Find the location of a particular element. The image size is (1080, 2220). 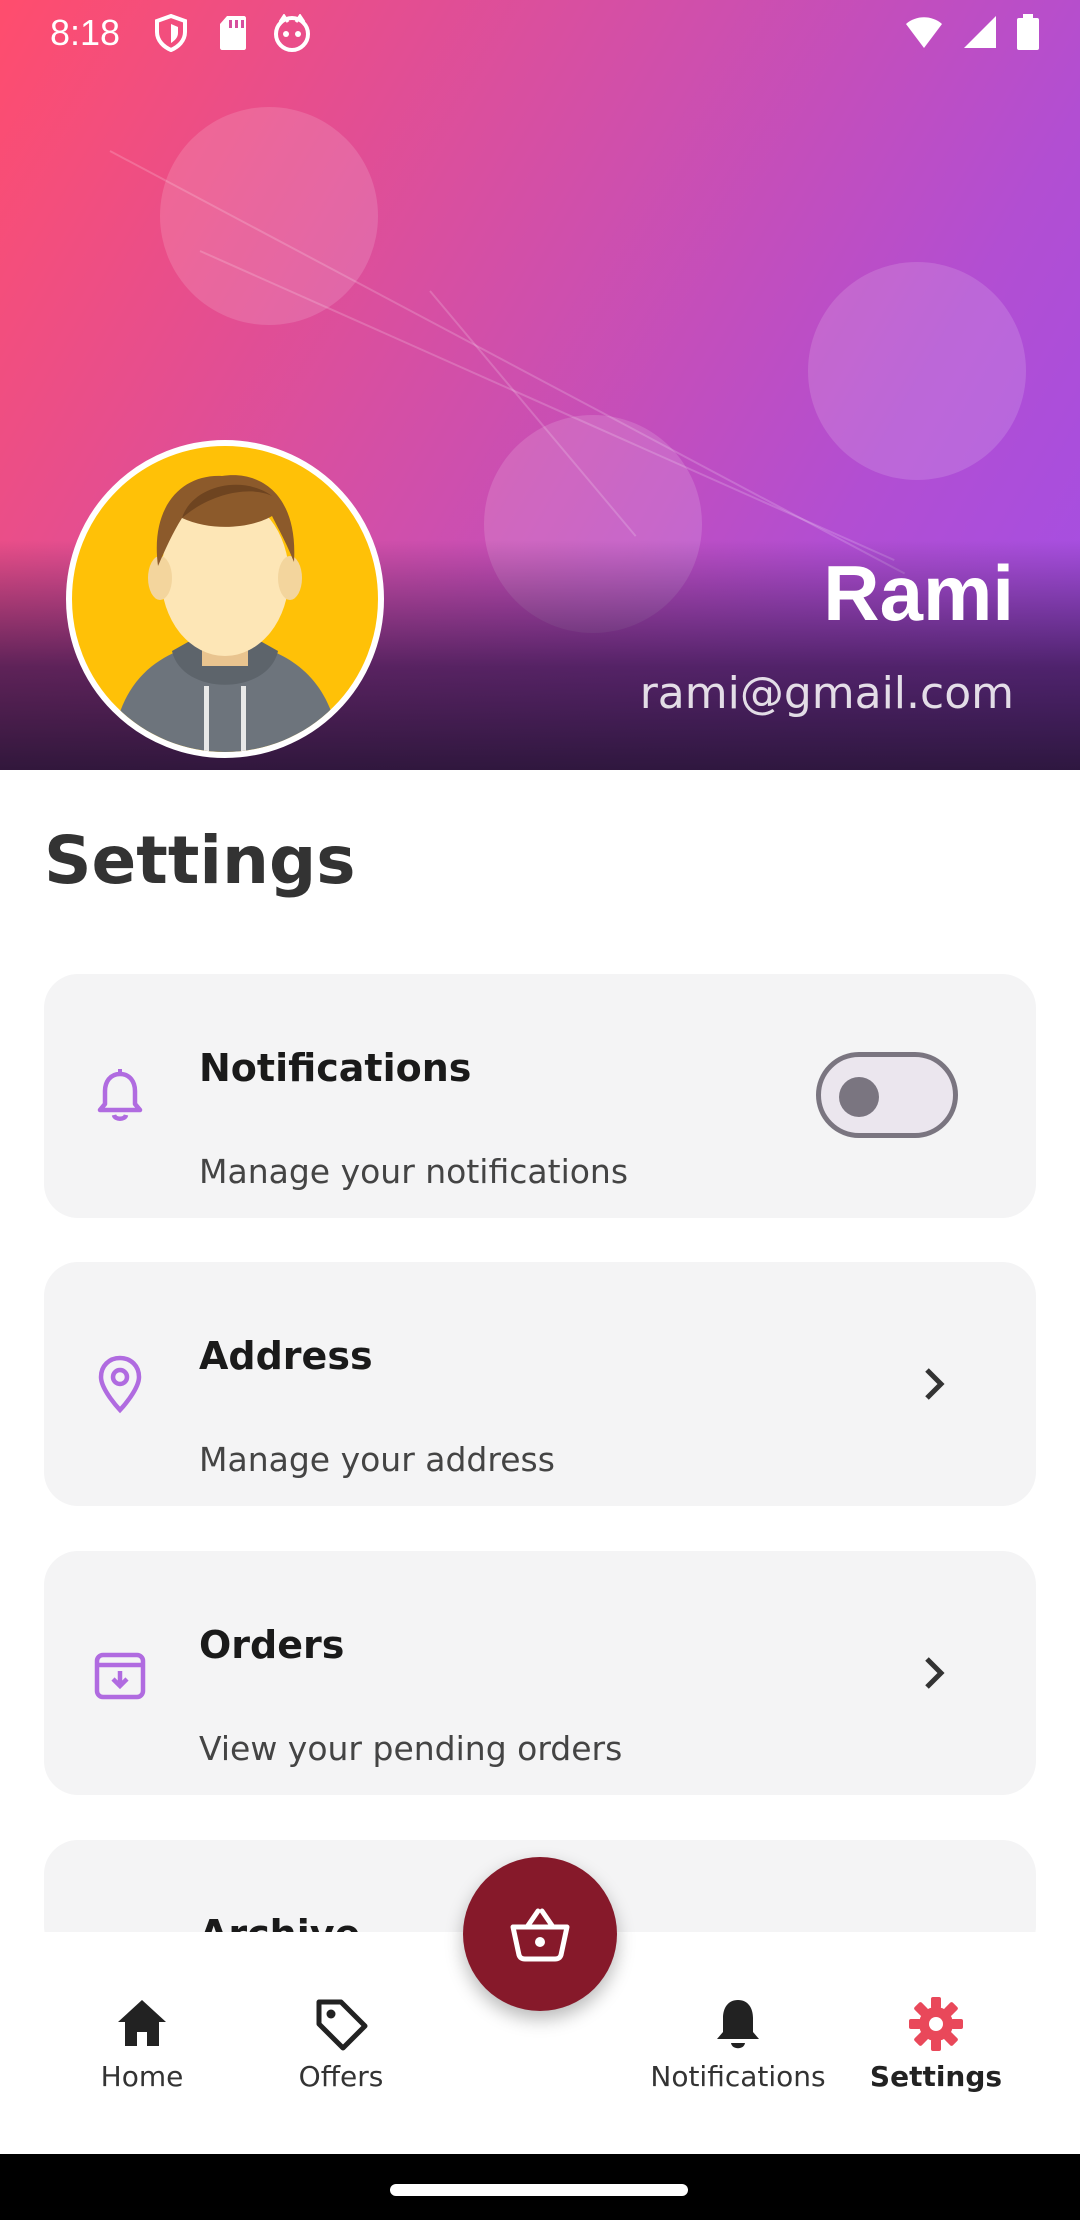

settings-item-title: Address is located at coordinates (286, 1356).